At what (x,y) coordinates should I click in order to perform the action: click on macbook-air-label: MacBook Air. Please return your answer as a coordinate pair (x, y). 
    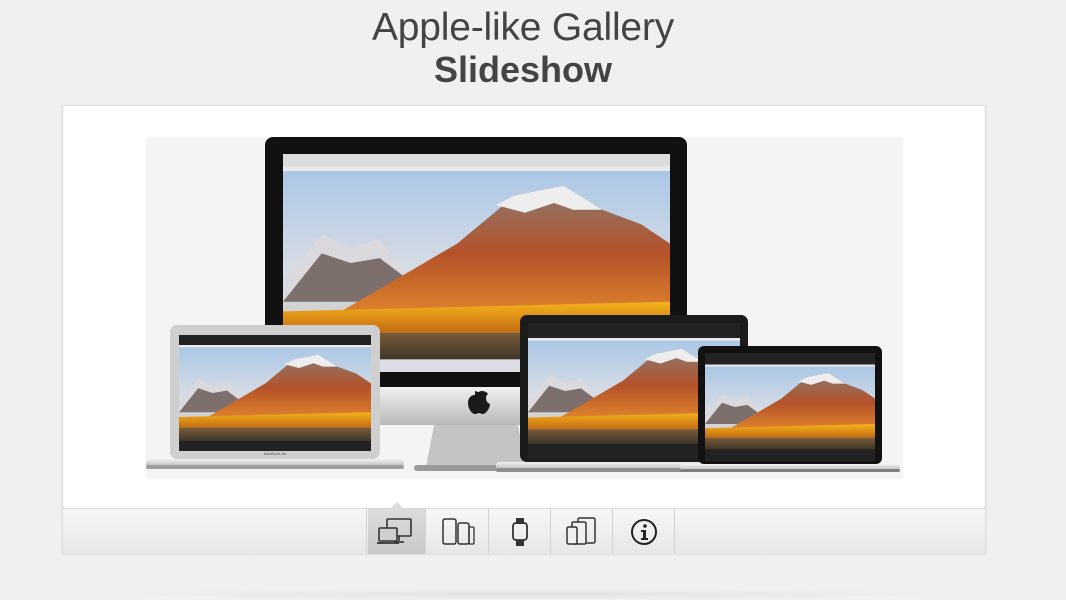
    Looking at the image, I should click on (275, 453).